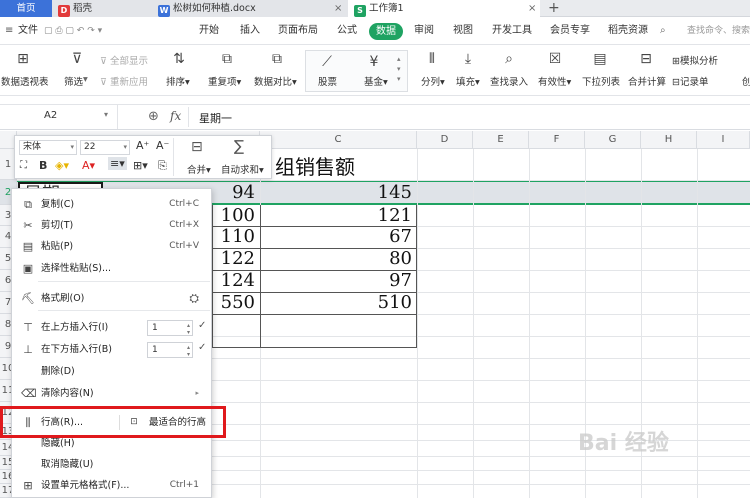 The height and width of the screenshot is (498, 750). What do you see at coordinates (723, 140) in the screenshot?
I see `column-header-i: I` at bounding box center [723, 140].